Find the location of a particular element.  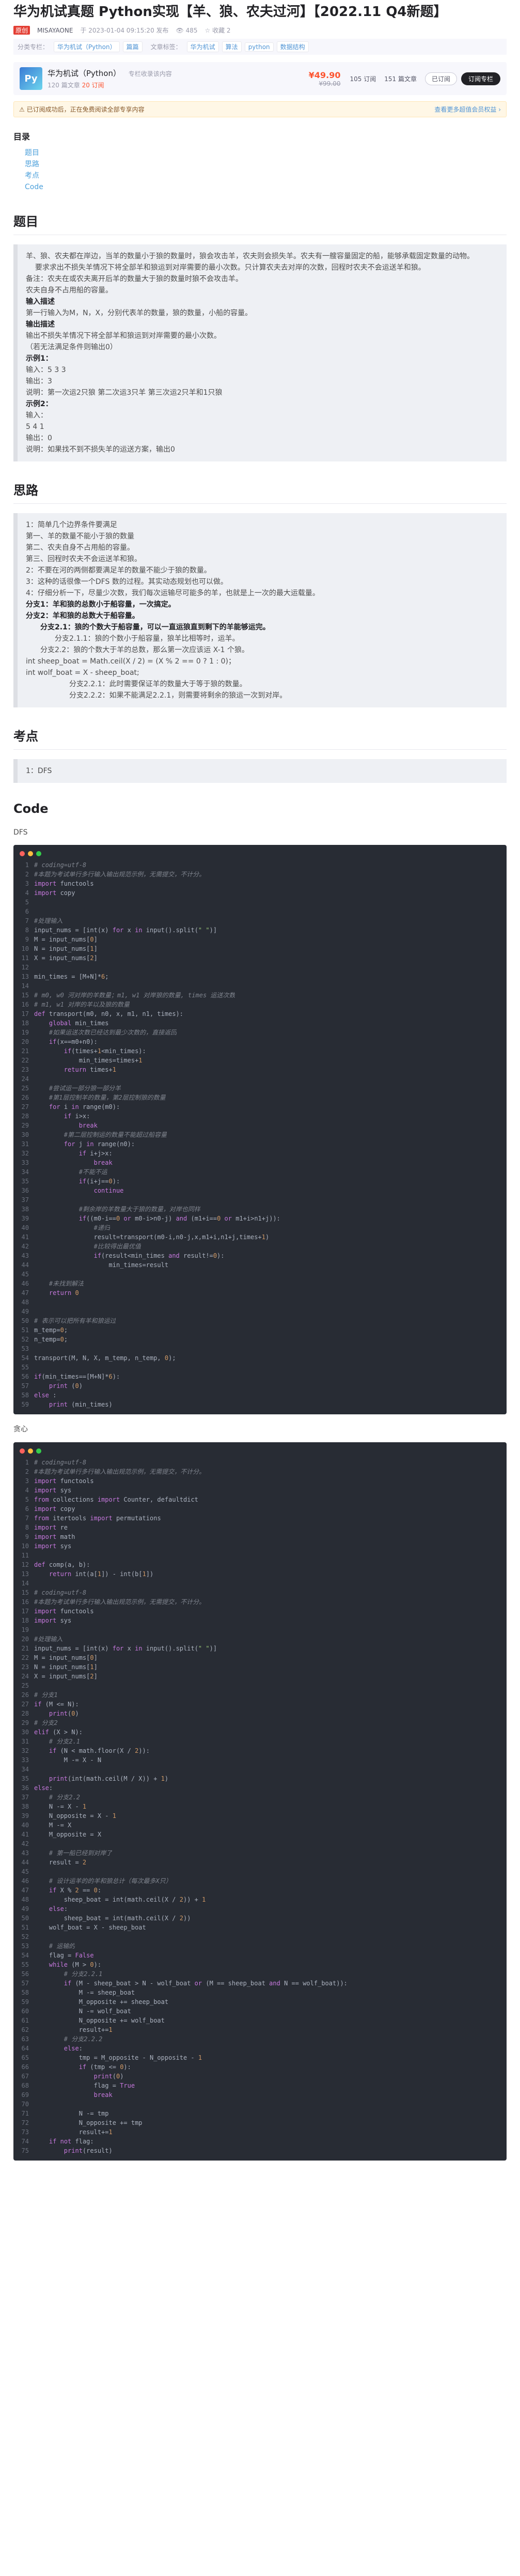

code-line: 27 for i in range(m0): is located at coordinates (260, 1107).